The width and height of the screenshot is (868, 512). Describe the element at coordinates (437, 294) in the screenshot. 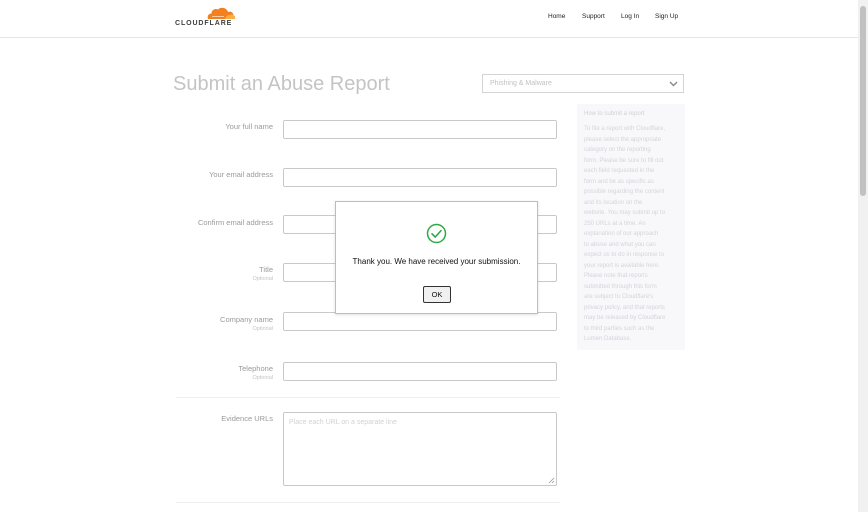

I see `ok-button: OK` at that location.